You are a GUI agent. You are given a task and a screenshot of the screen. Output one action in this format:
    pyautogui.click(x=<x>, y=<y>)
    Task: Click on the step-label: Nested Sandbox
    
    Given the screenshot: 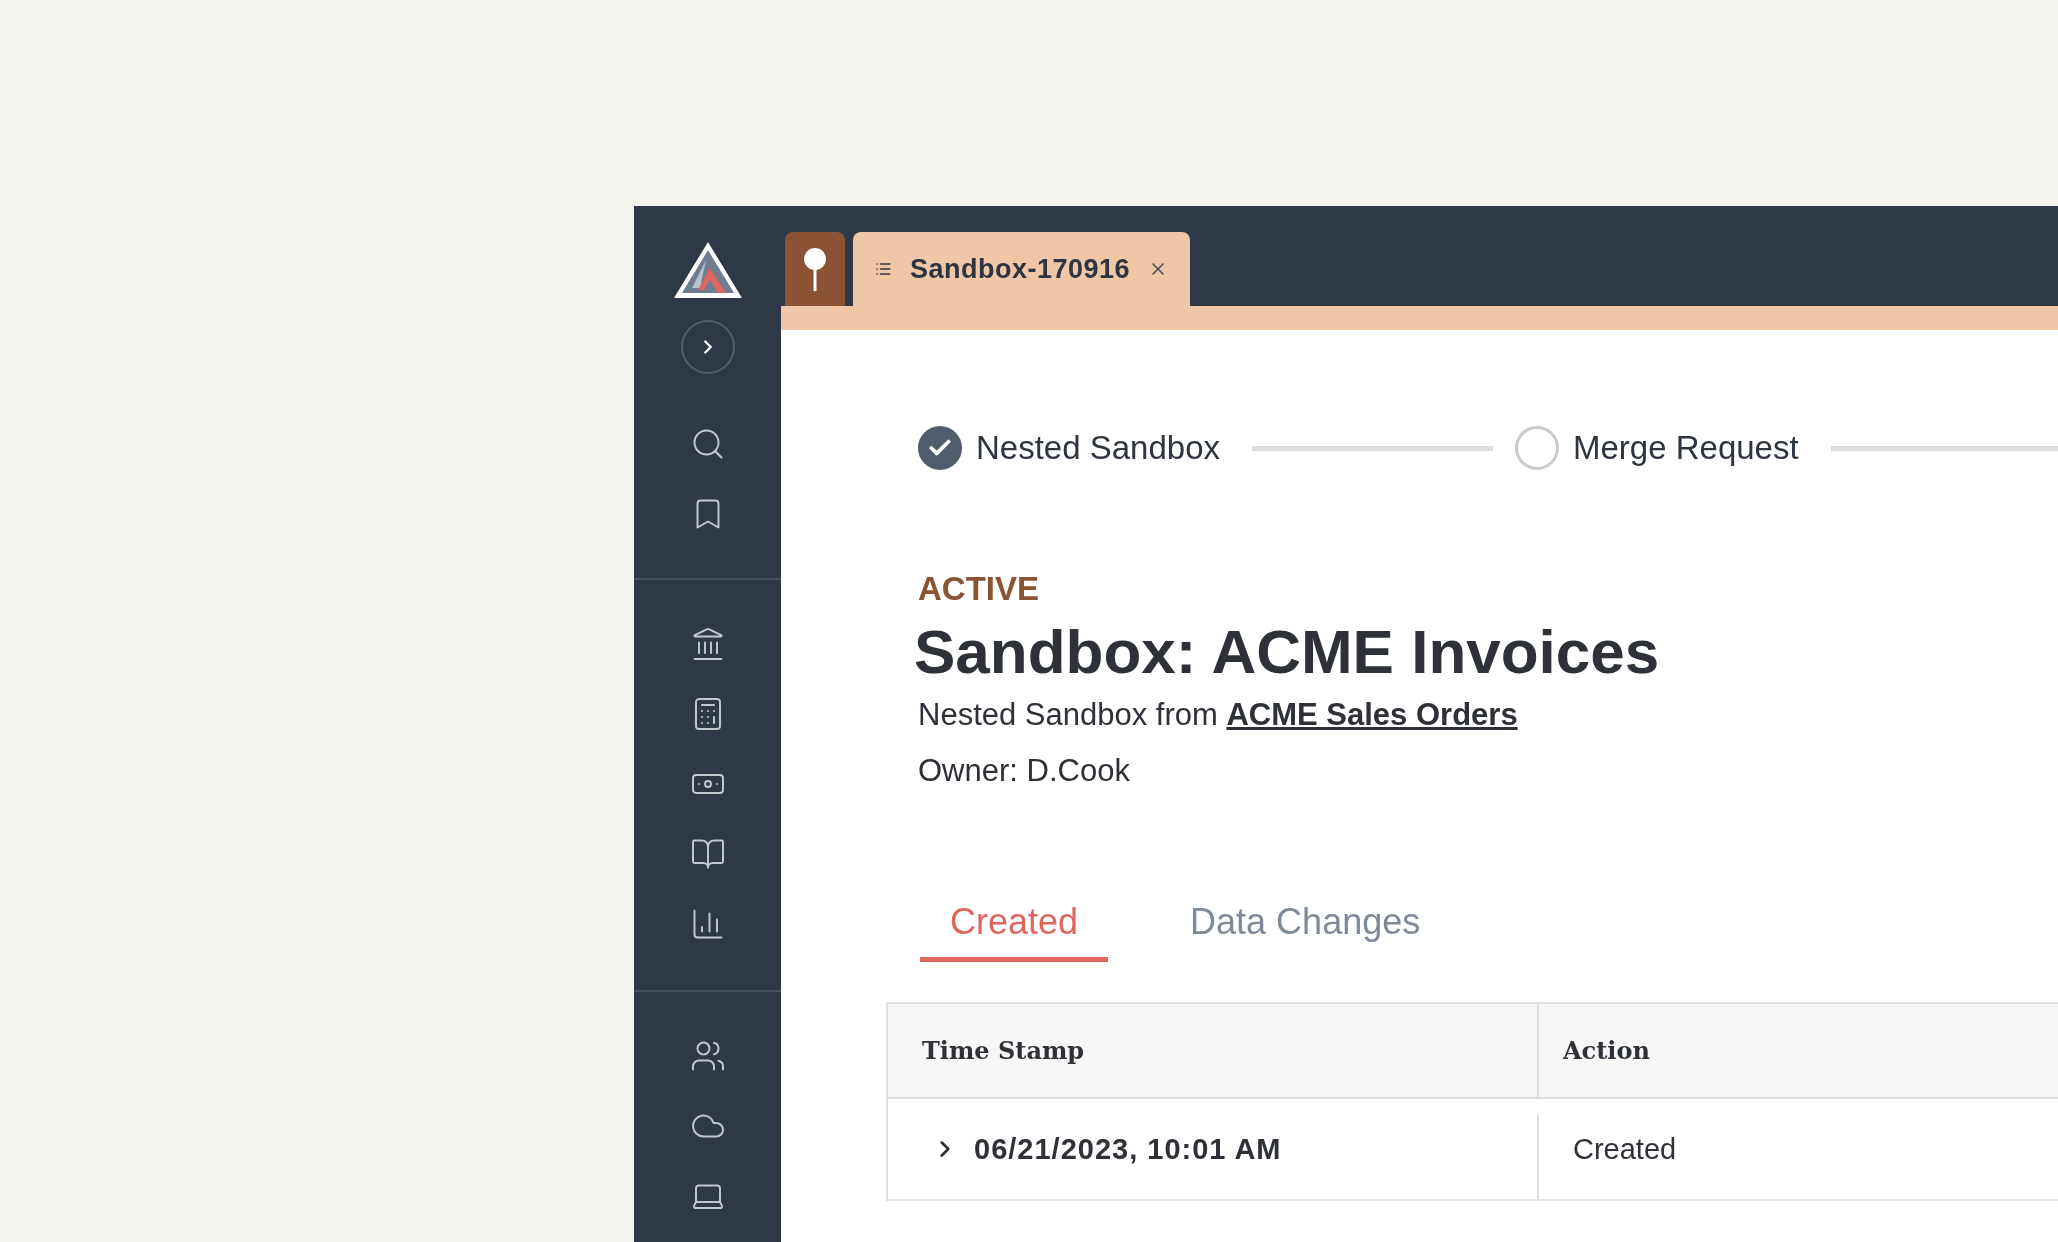 What is the action you would take?
    pyautogui.click(x=1098, y=448)
    